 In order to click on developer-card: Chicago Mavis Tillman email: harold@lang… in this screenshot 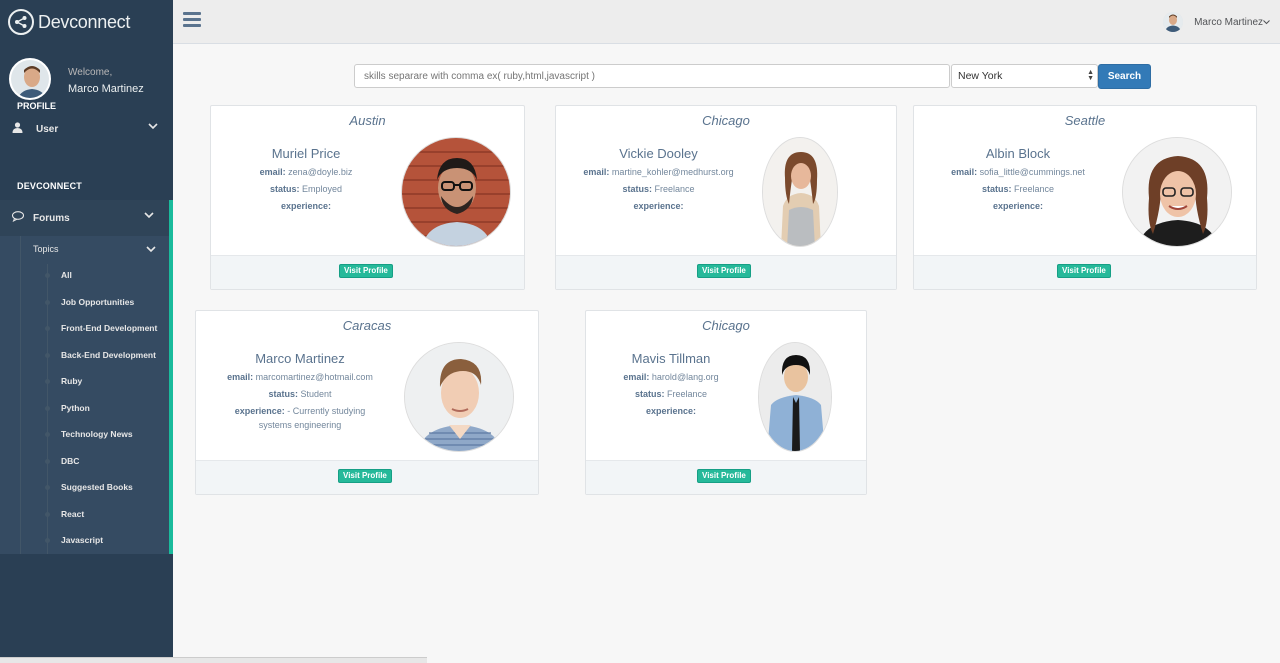, I will do `click(726, 402)`.